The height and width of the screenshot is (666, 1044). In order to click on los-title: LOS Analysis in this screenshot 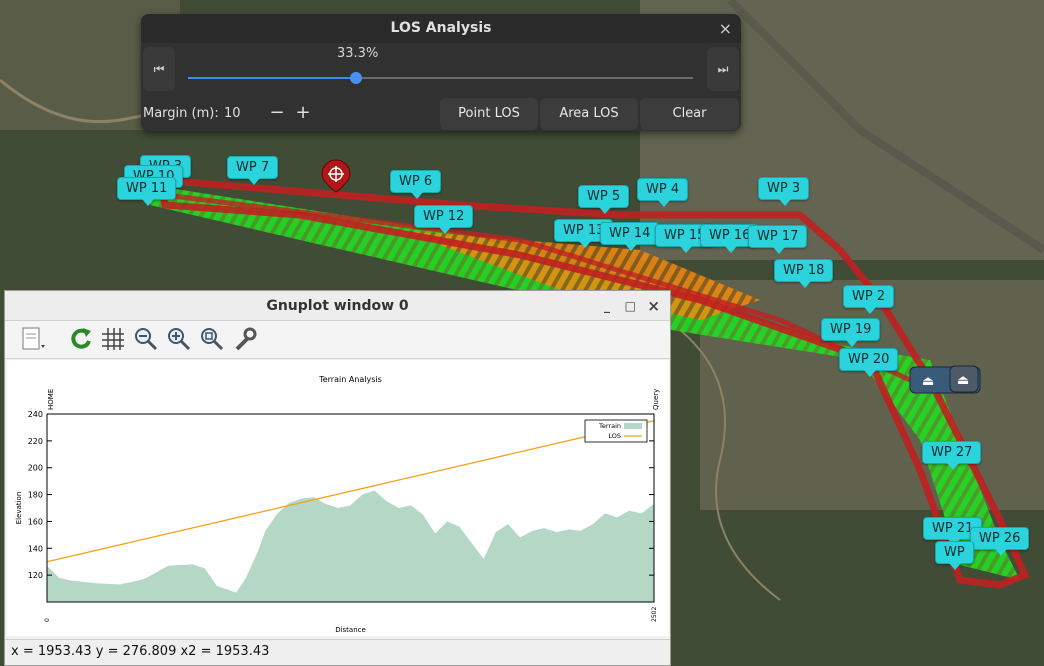, I will do `click(441, 28)`.